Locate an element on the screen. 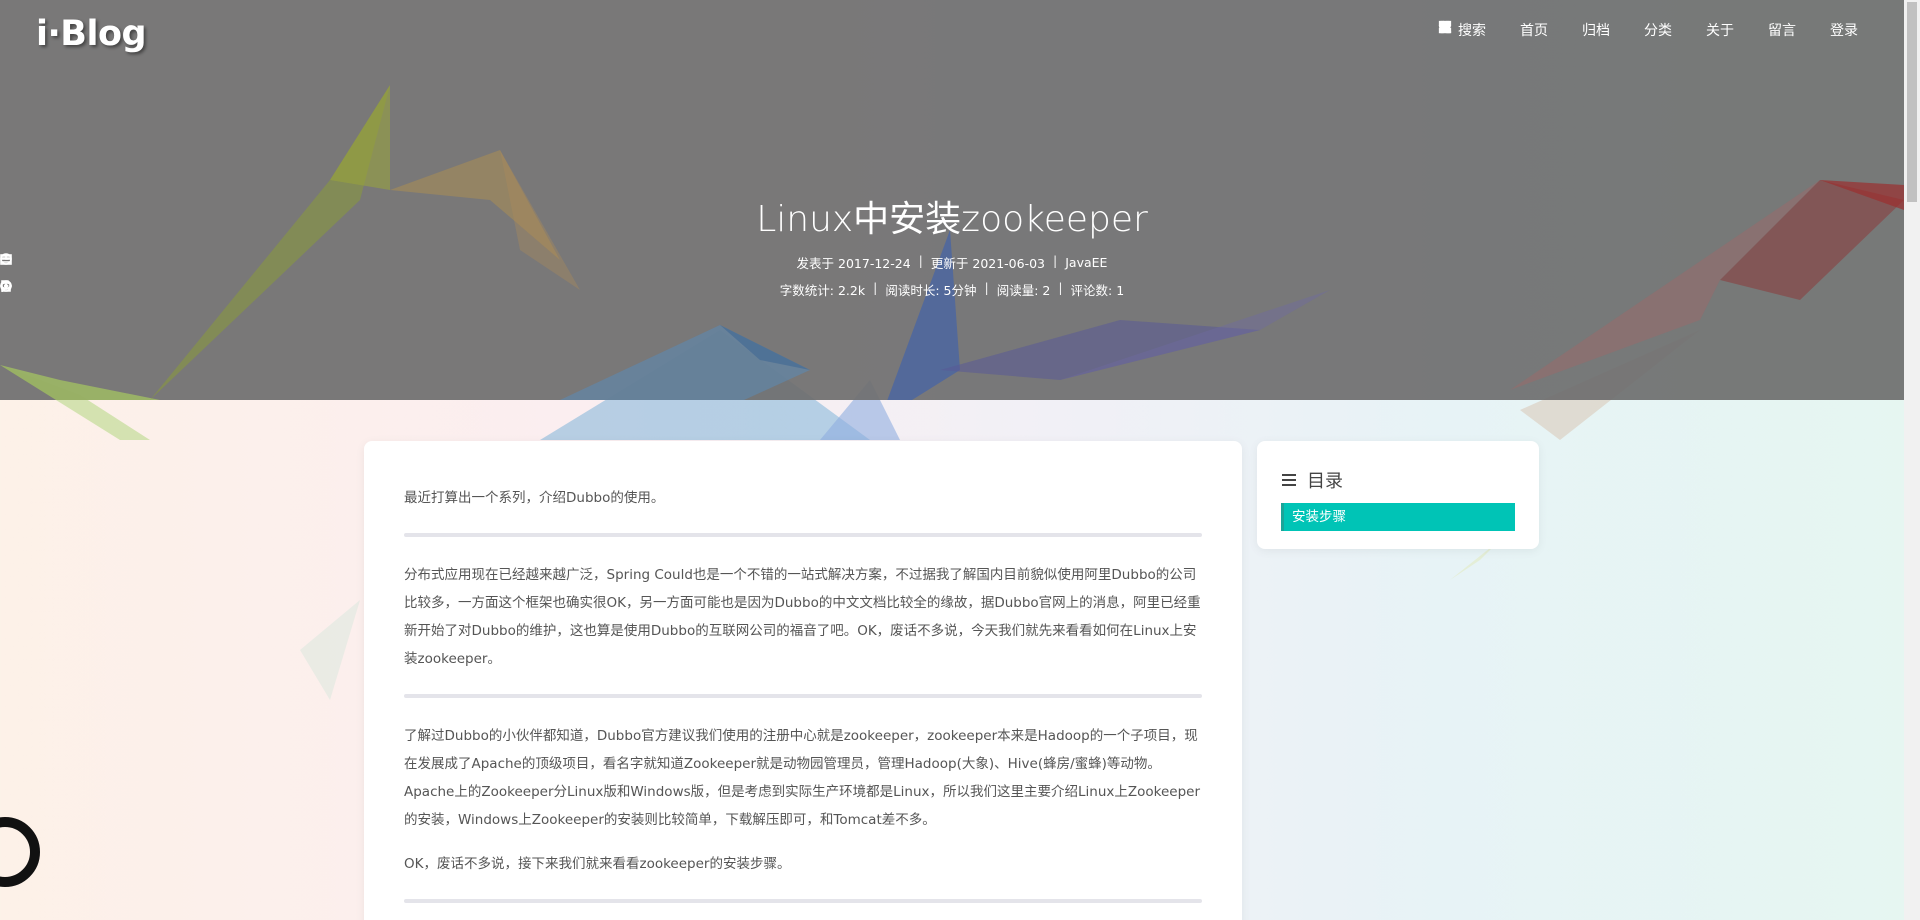  user-icon is located at coordinates (1631, 28).